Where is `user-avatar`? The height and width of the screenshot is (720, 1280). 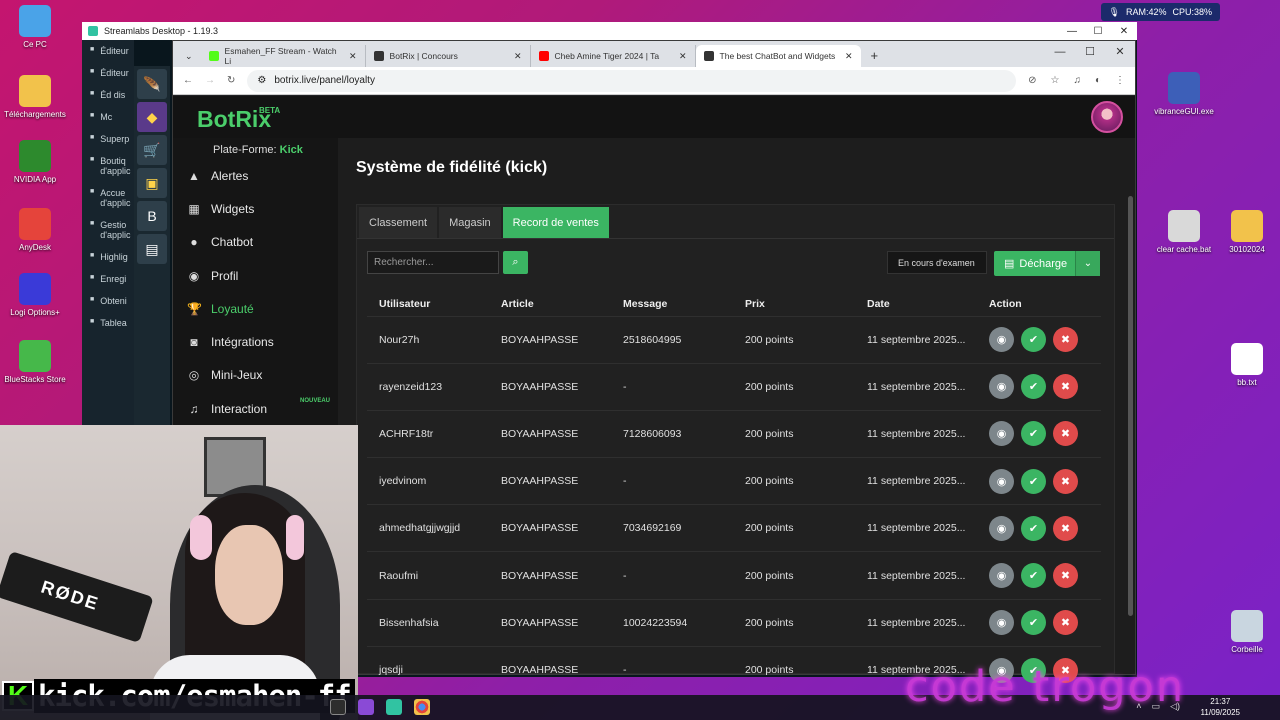
user-avatar is located at coordinates (1107, 117).